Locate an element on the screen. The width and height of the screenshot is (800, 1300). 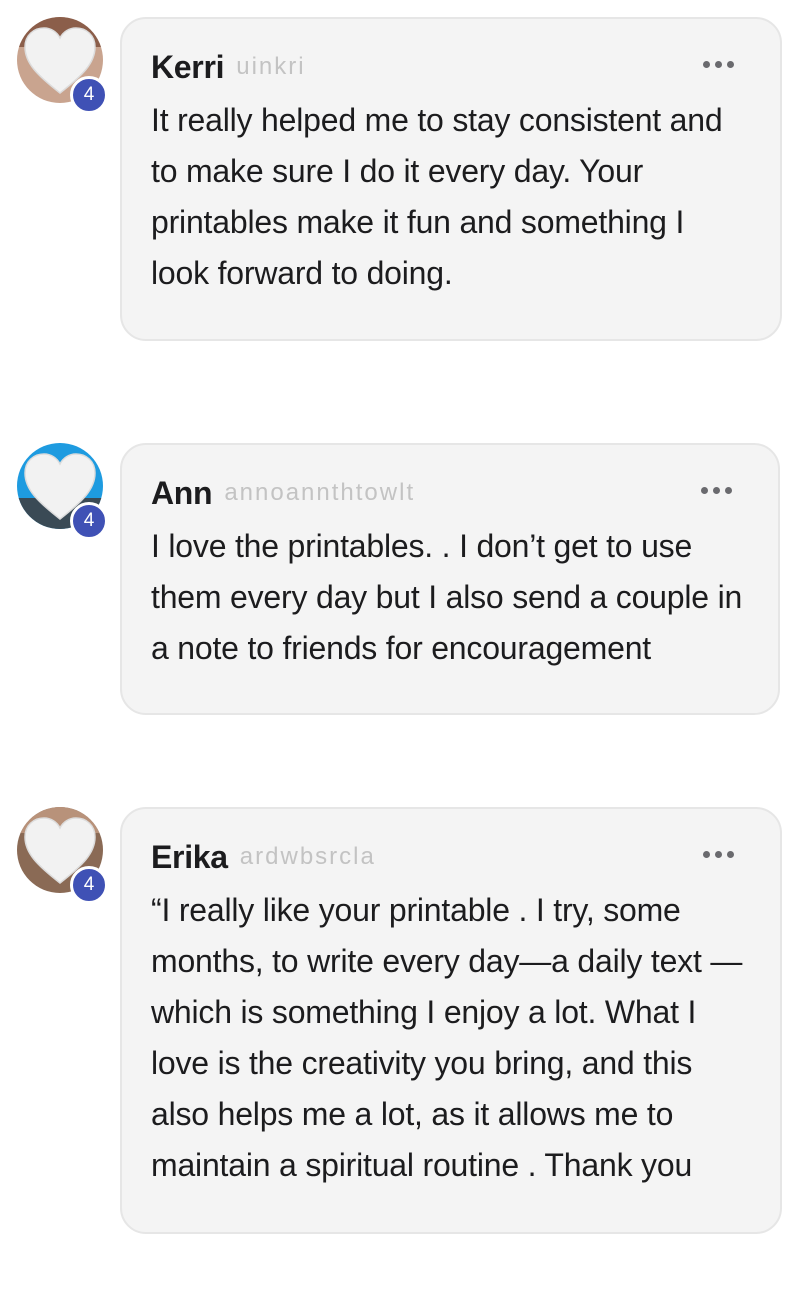
author-name: Kerri is located at coordinates (188, 67).